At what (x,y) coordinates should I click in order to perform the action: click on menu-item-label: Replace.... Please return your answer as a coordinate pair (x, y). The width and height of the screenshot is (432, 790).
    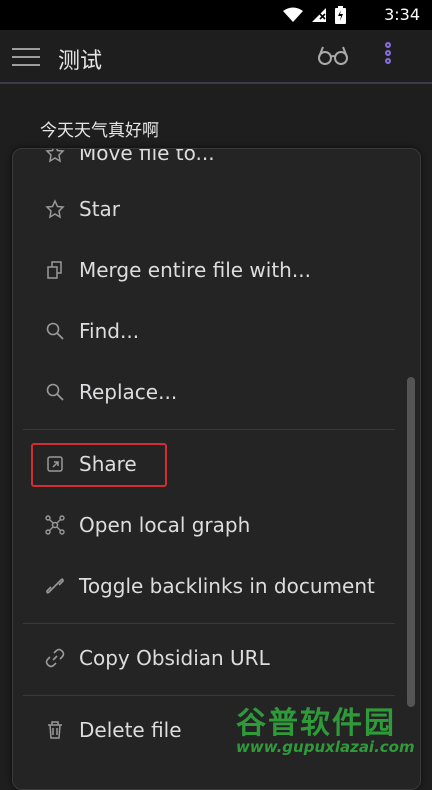
    Looking at the image, I should click on (128, 392).